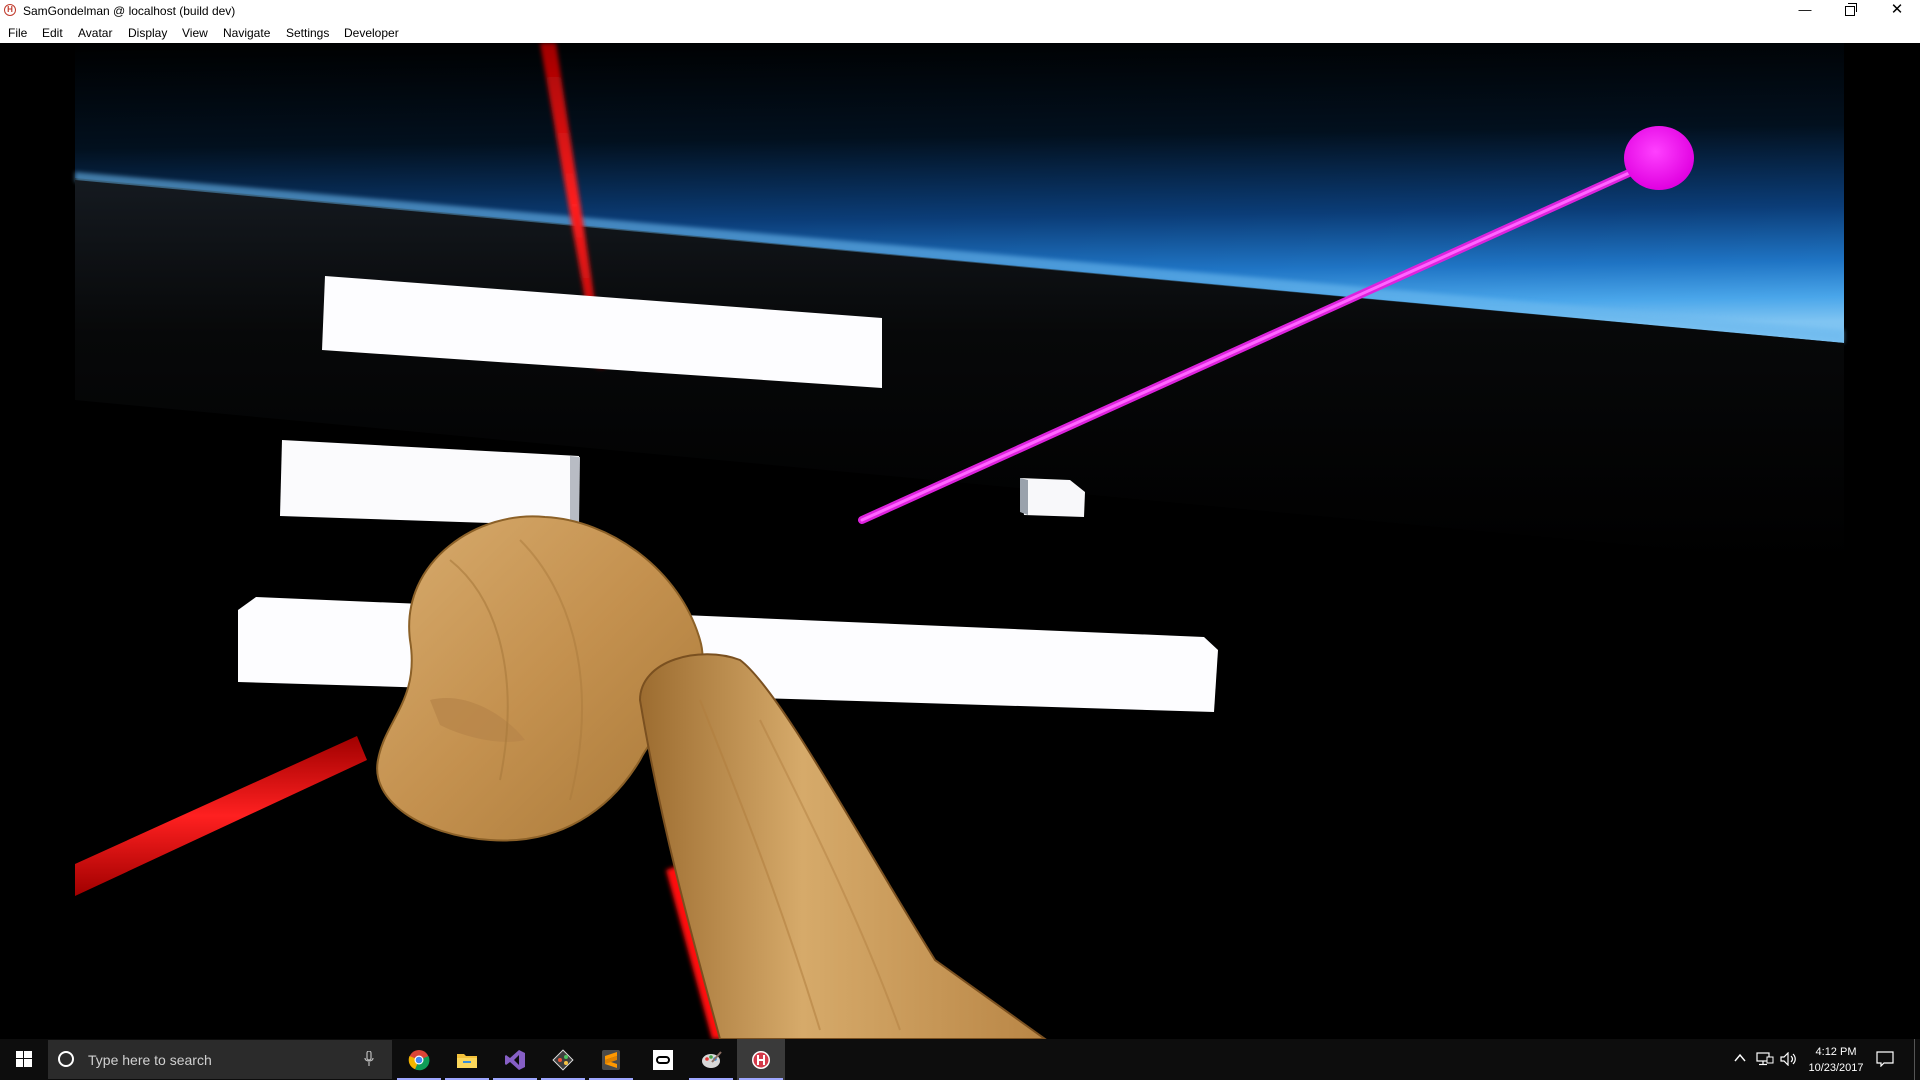 The image size is (1920, 1080). I want to click on restore-icon, so click(1851, 9).